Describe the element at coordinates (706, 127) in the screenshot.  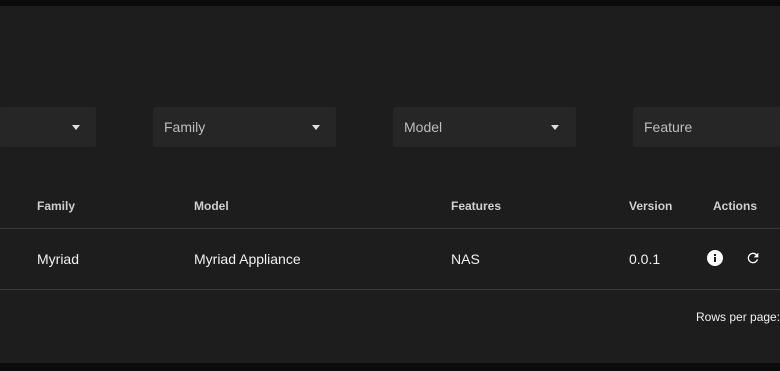
I see `feature-select: Feature` at that location.